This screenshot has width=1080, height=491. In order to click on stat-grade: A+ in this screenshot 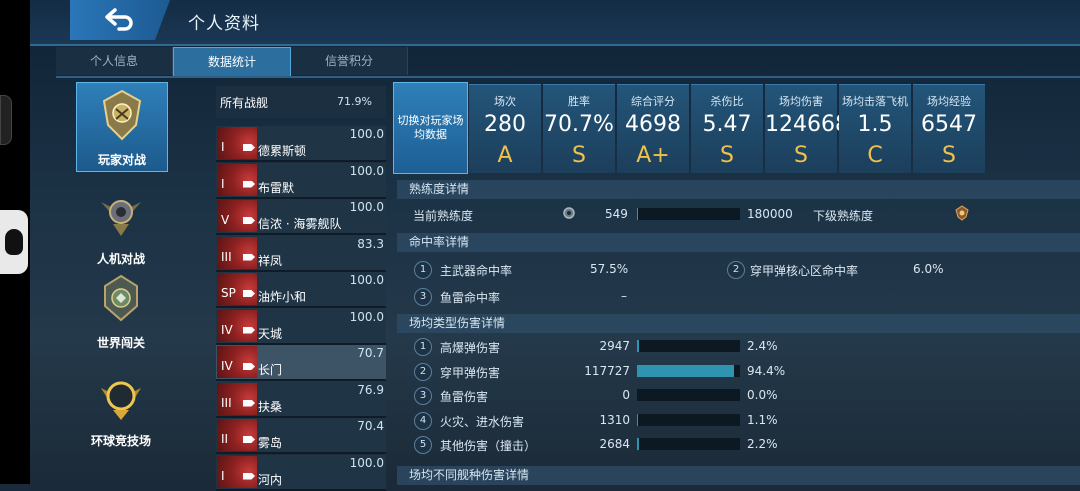, I will do `click(653, 155)`.